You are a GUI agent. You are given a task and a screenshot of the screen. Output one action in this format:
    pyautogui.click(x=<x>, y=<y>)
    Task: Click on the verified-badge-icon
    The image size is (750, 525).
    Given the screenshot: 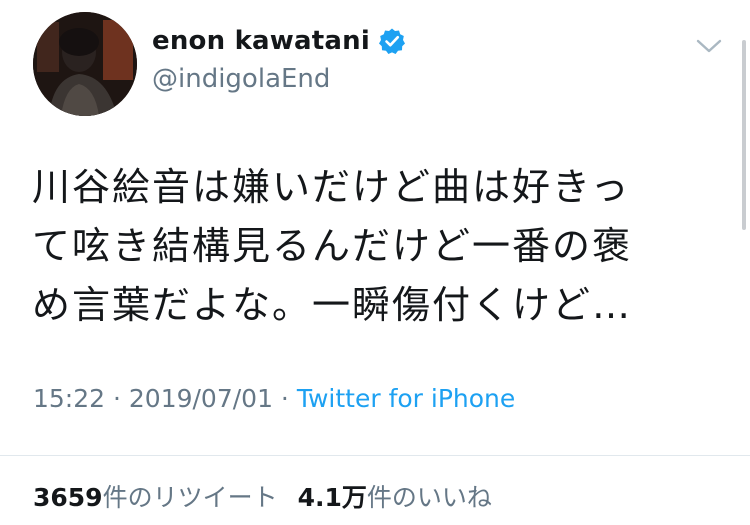 What is the action you would take?
    pyautogui.click(x=392, y=41)
    